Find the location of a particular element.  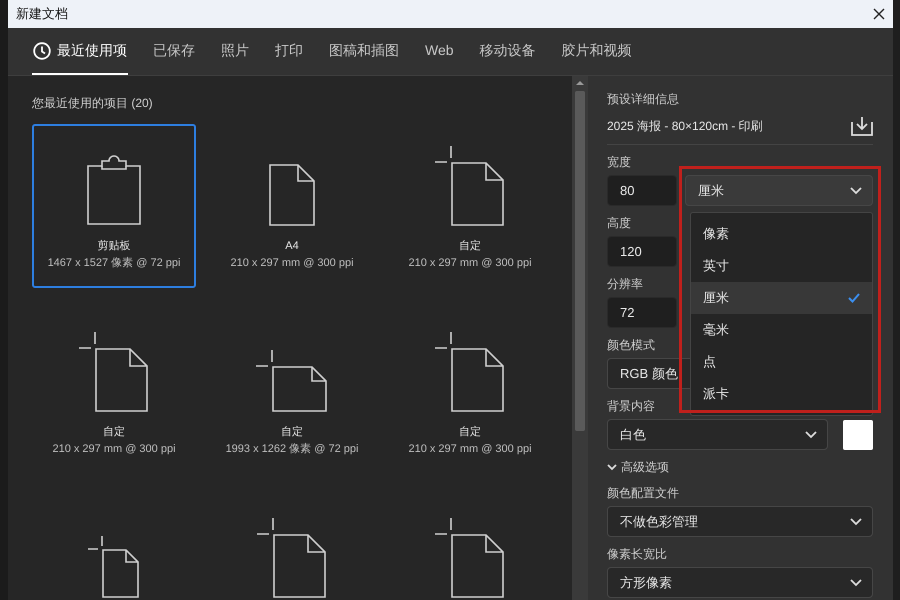

input-field: 120 is located at coordinates (642, 251).